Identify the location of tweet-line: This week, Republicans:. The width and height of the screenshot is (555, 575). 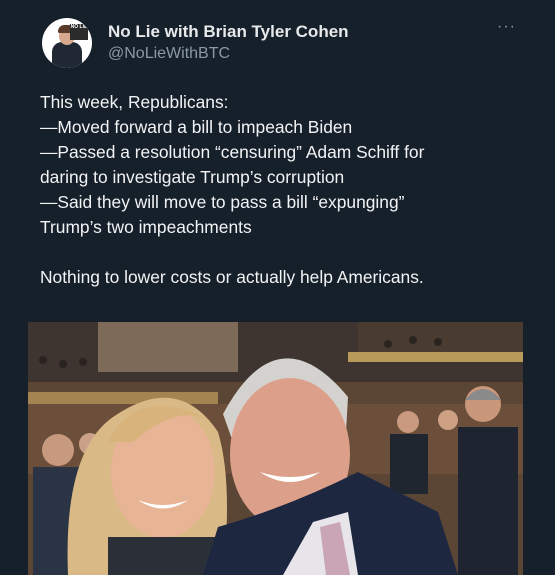
(134, 102).